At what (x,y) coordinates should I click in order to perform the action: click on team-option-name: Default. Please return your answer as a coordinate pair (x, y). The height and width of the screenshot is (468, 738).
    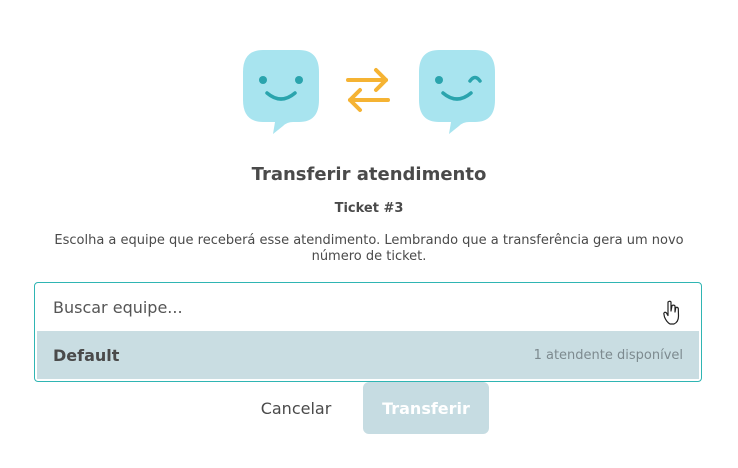
    Looking at the image, I should click on (86, 355).